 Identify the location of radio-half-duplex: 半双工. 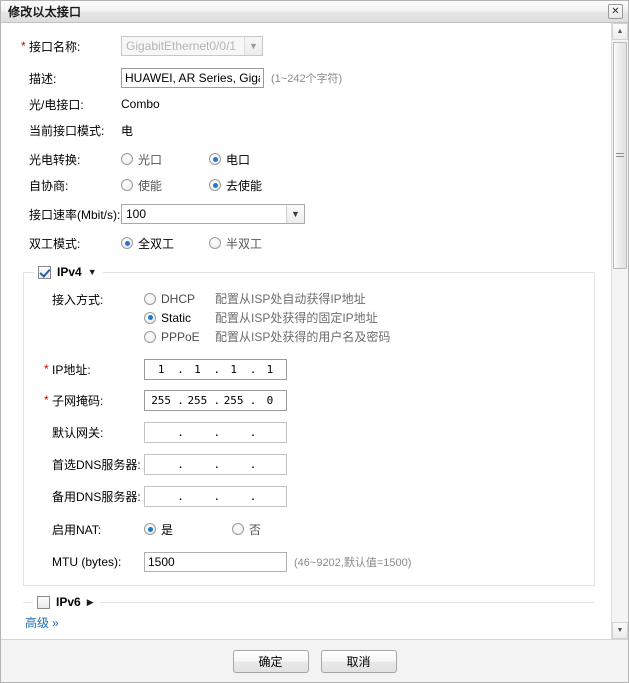
(235, 243).